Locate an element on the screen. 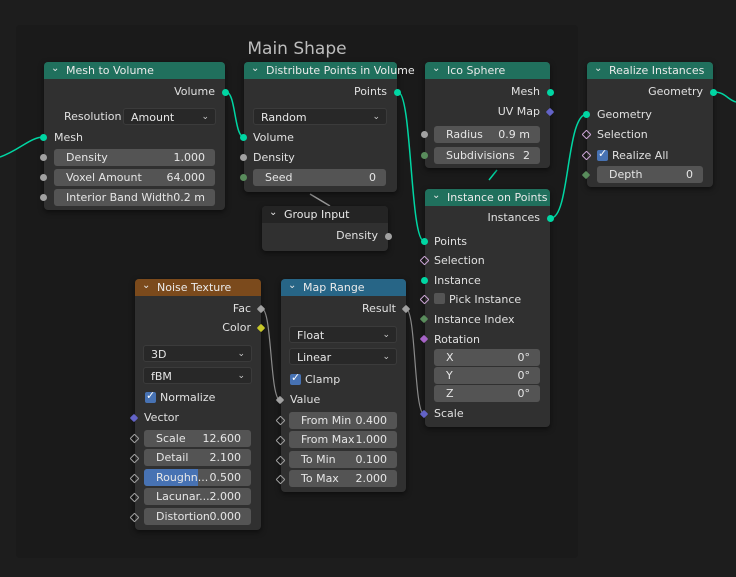 The width and height of the screenshot is (736, 577). subdivisions-field: Subdivisions 2 is located at coordinates (487, 155).